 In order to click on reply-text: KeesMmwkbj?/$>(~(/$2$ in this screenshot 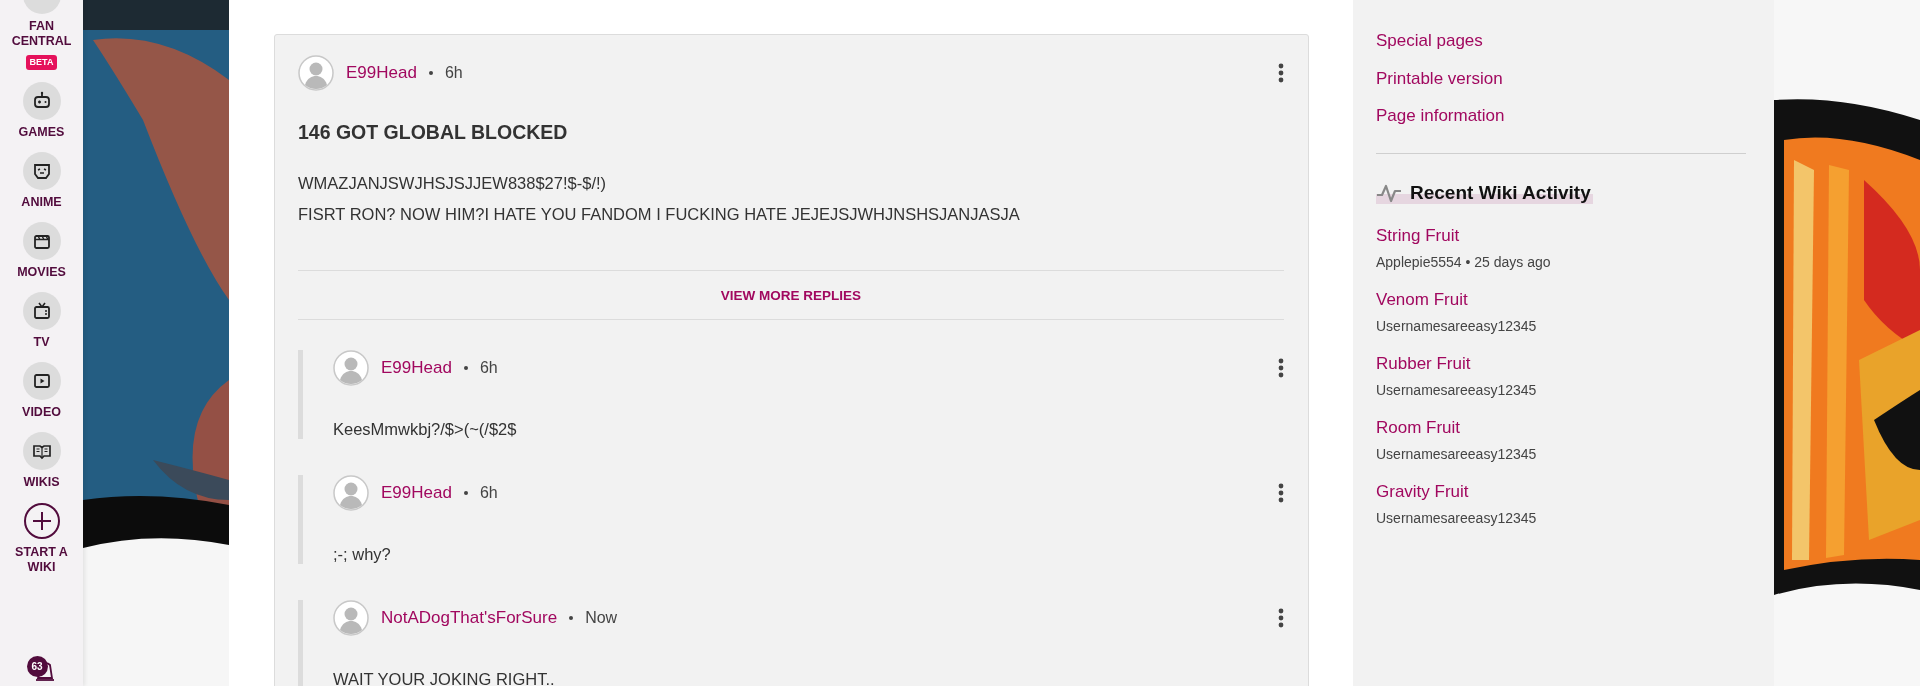, I will do `click(425, 429)`.